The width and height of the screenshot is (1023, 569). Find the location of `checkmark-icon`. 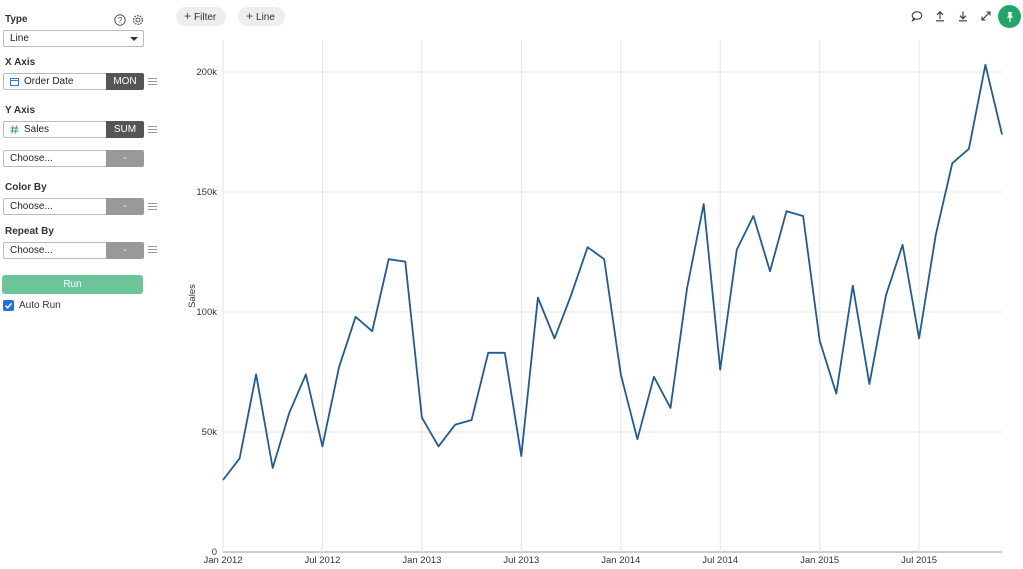

checkmark-icon is located at coordinates (8, 305).